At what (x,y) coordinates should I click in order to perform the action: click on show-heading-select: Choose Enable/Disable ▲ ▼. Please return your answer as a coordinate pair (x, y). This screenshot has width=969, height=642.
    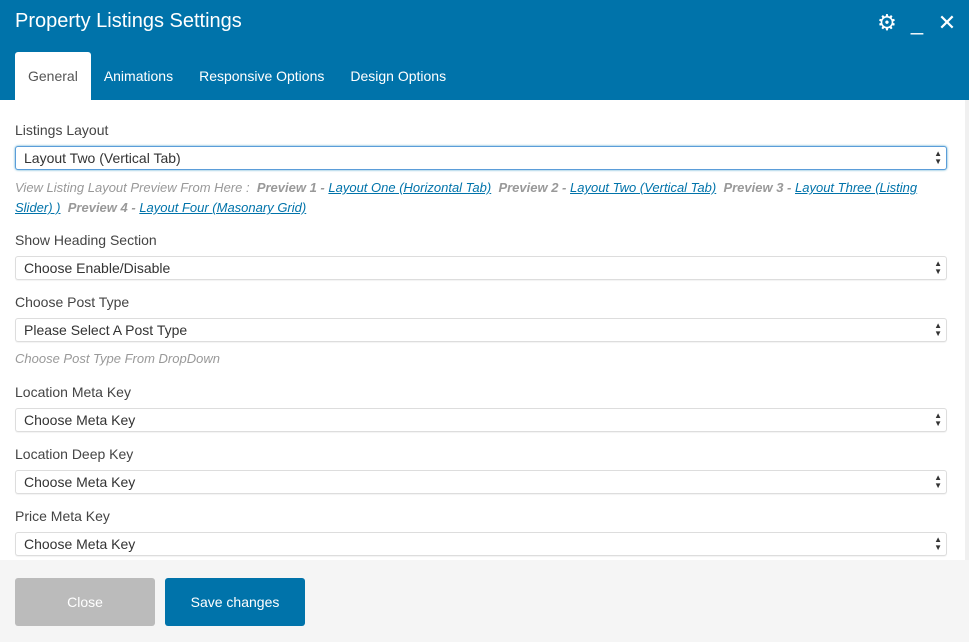
    Looking at the image, I should click on (481, 268).